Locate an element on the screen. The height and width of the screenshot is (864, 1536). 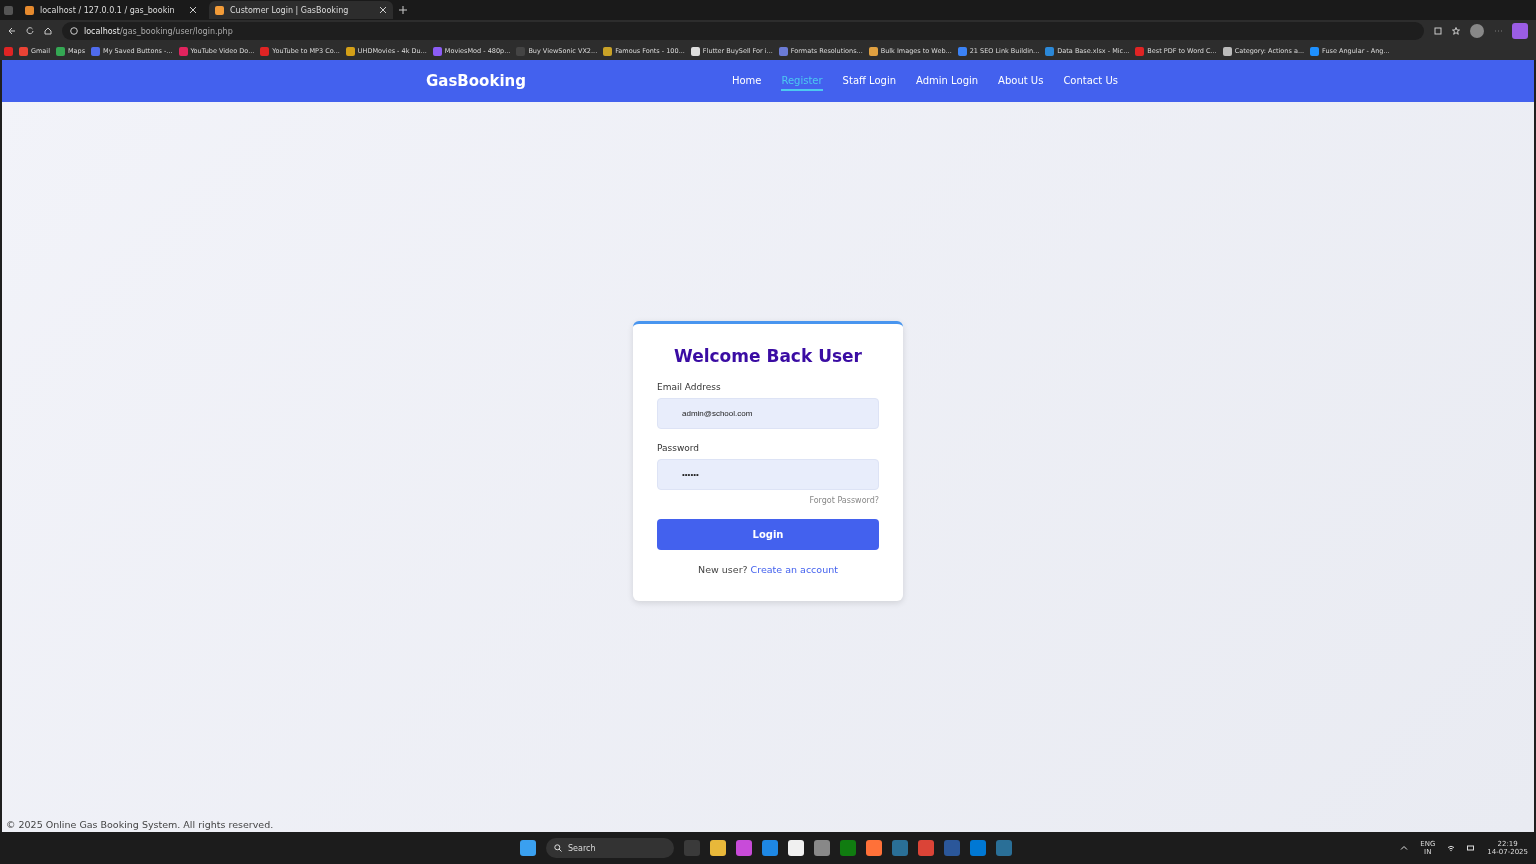
footer-text: © 2025 Online Gas Booking System. All rights reserved. is located at coordinates (140, 825).